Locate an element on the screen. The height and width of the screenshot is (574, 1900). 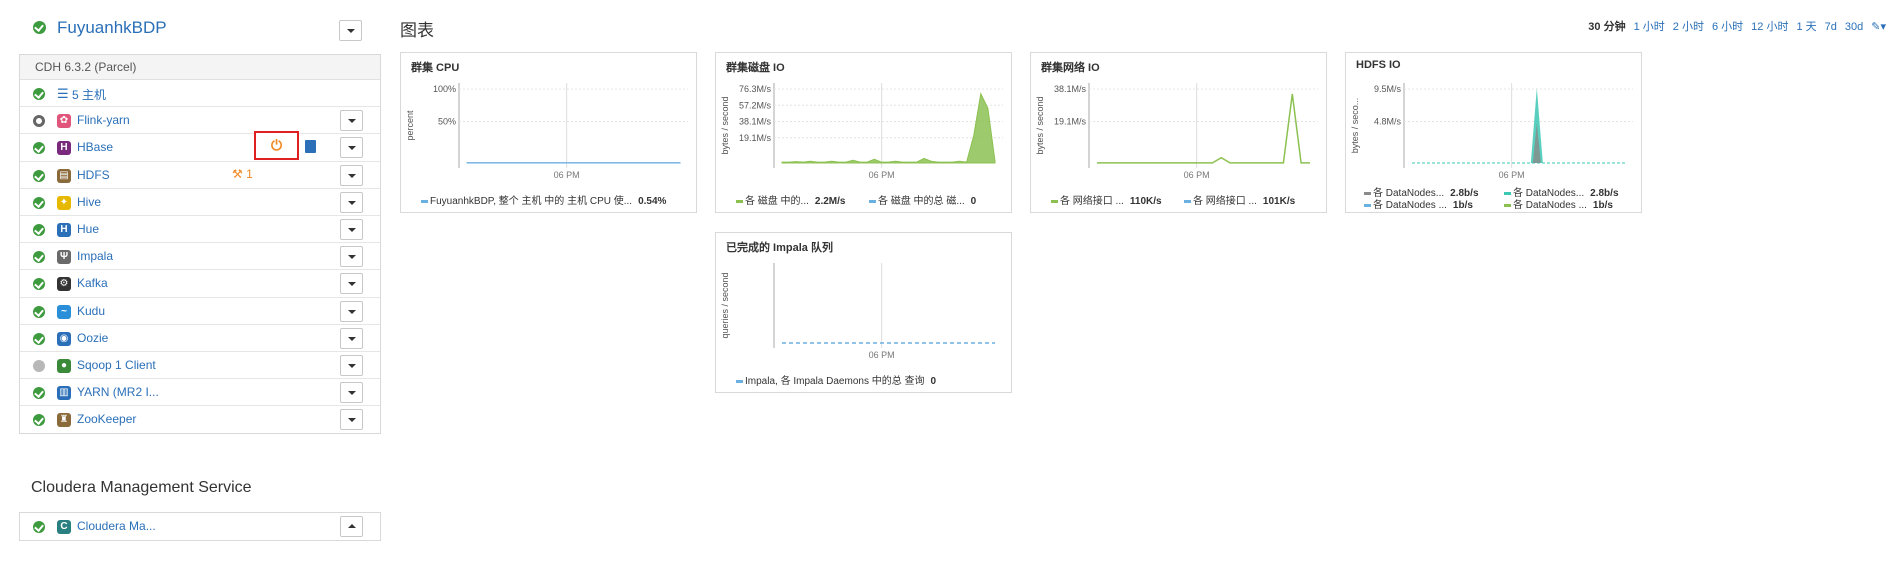
hosts-link: 5 主机 is located at coordinates (89, 94).